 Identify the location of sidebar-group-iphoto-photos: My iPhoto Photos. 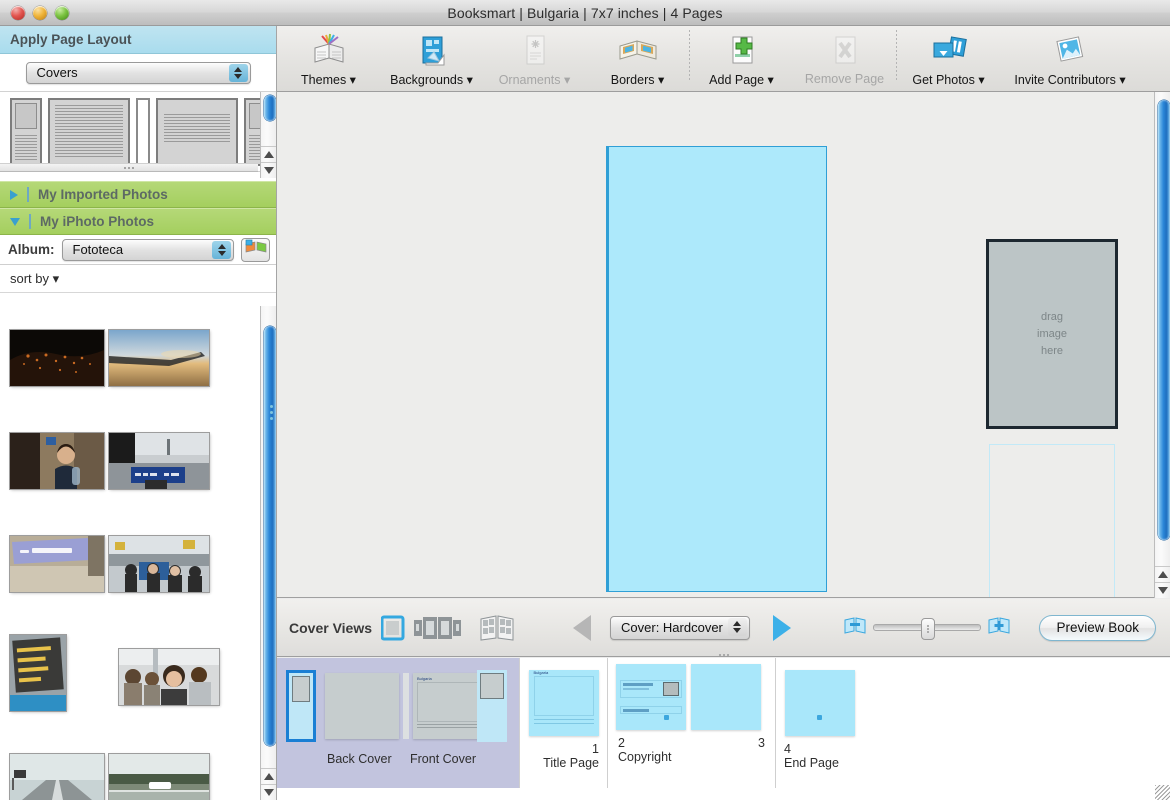
(138, 221).